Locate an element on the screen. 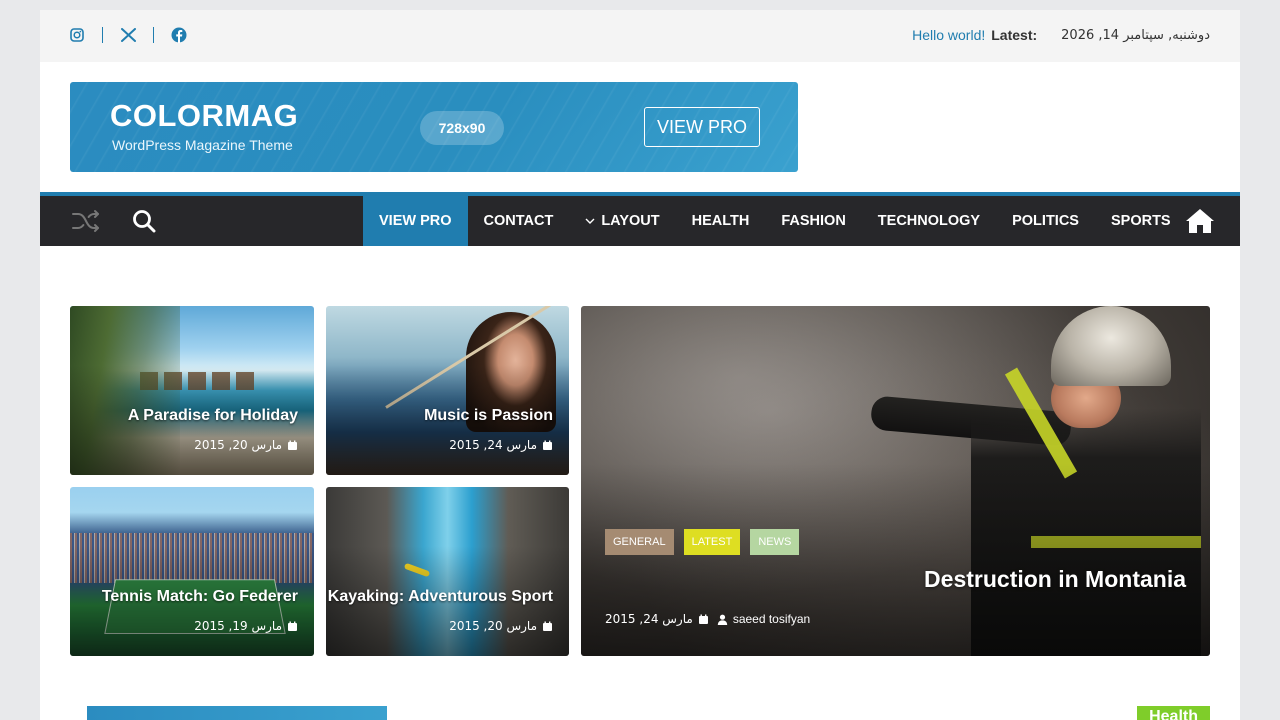 The height and width of the screenshot is (720, 1280). post-tile: Tennis Match: Go Federer مارس 19, 2015 is located at coordinates (192, 571).